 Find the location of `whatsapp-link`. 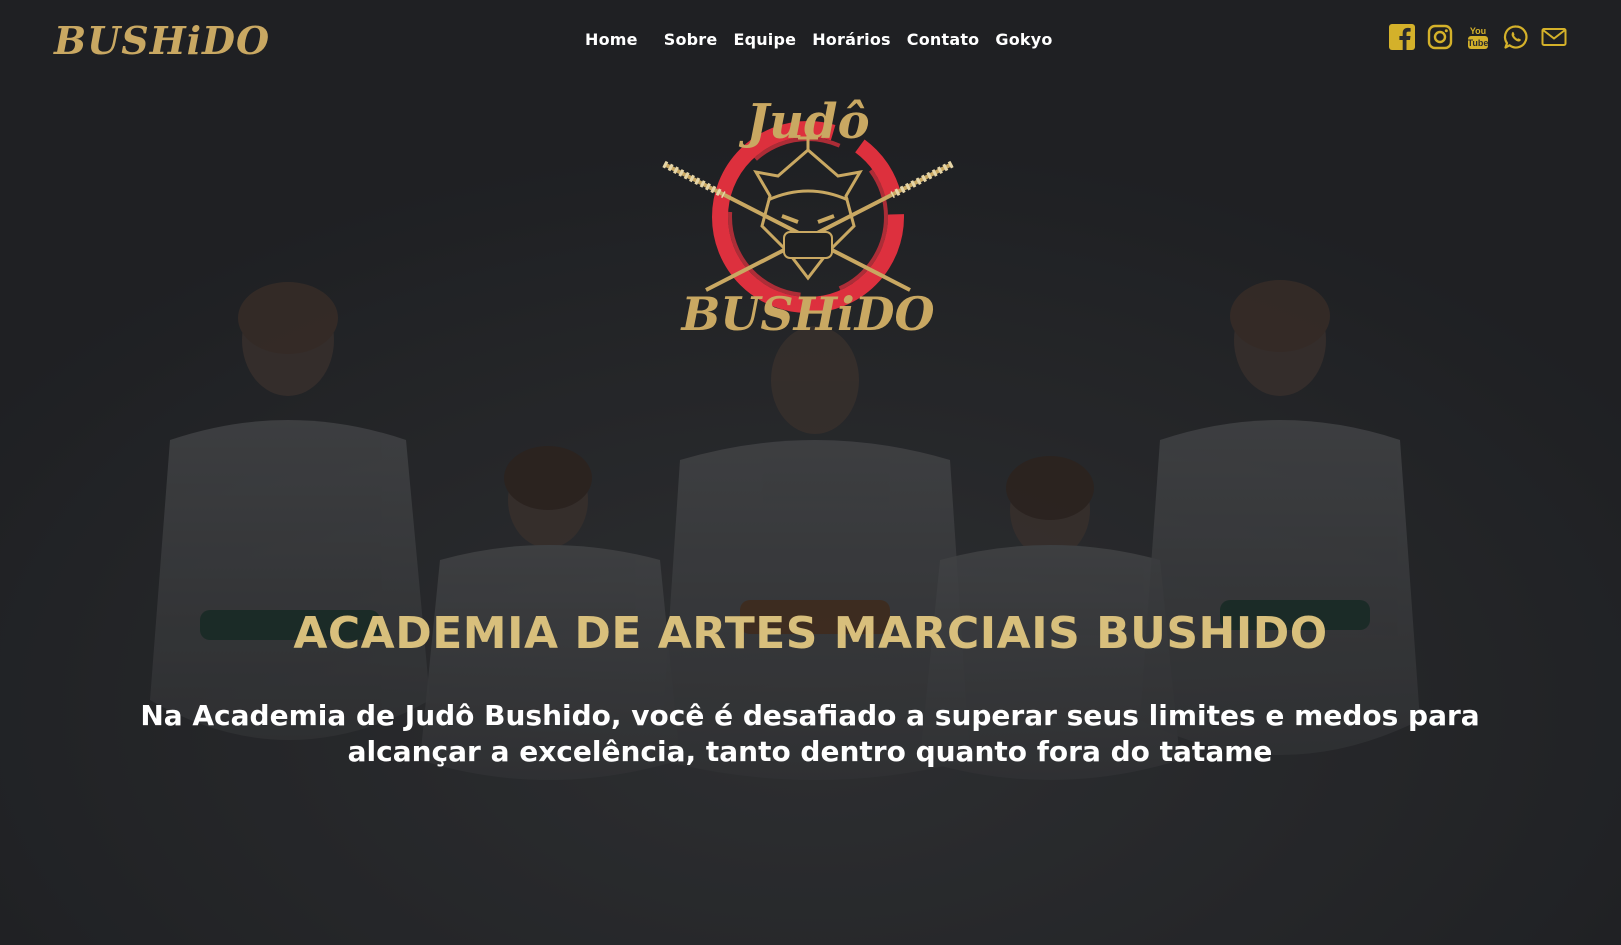

whatsapp-link is located at coordinates (1516, 37).